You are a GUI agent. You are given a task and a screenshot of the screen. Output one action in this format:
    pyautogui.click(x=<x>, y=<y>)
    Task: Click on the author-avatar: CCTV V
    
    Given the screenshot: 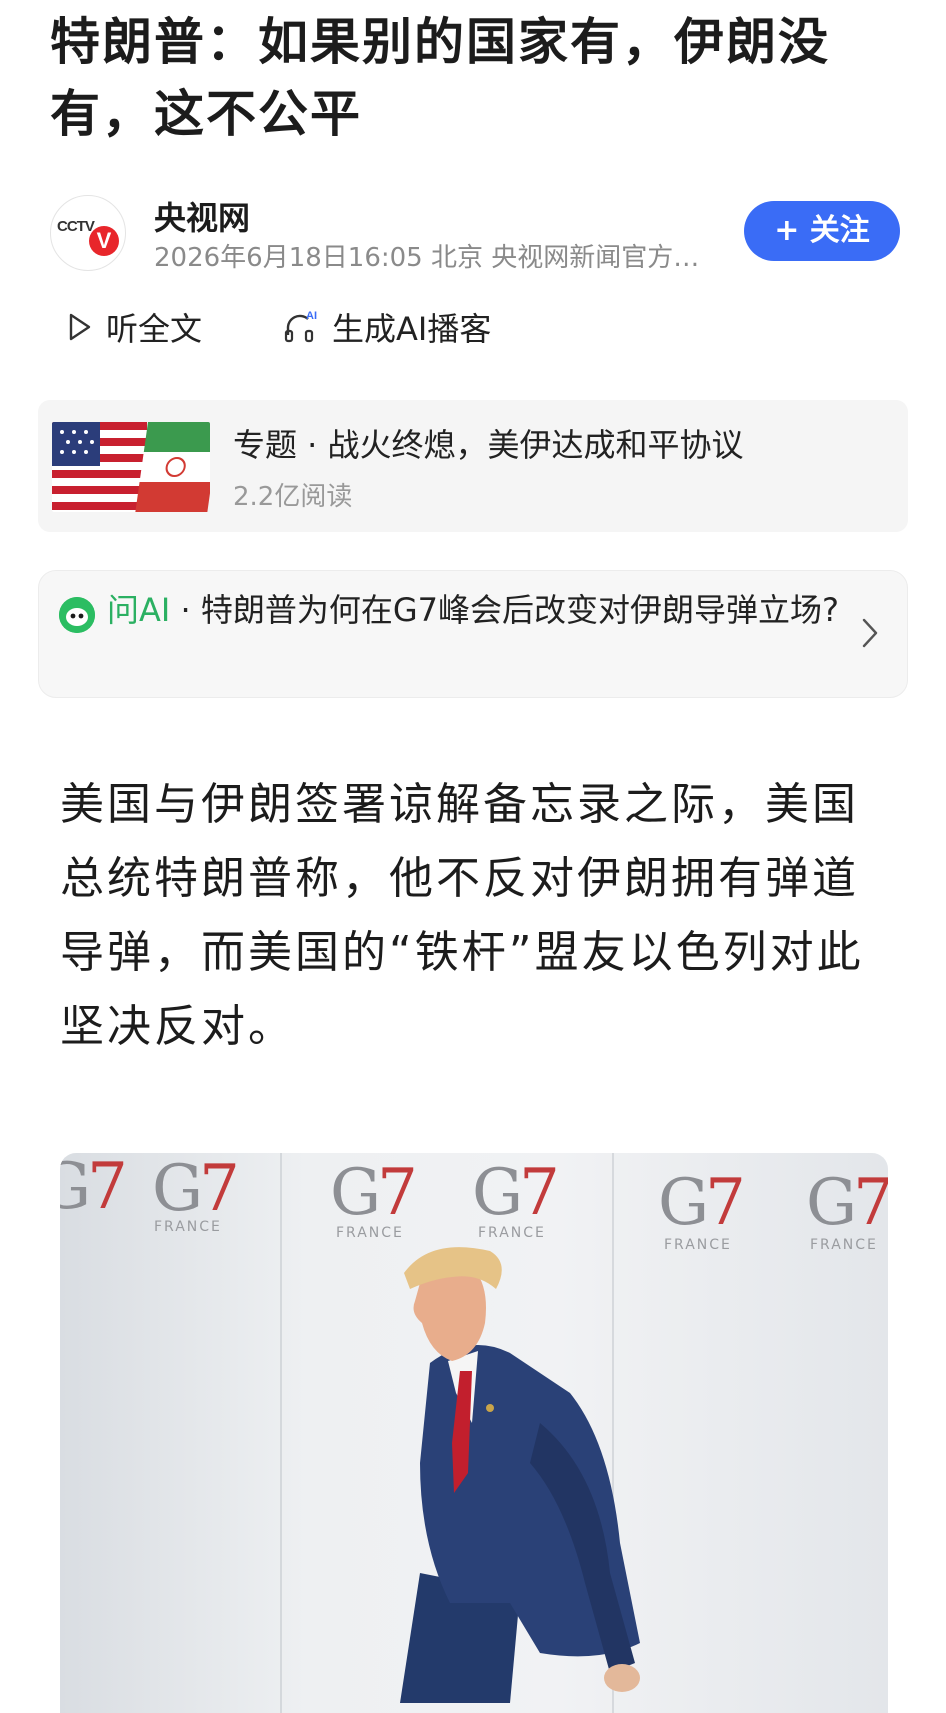 What is the action you would take?
    pyautogui.click(x=88, y=233)
    